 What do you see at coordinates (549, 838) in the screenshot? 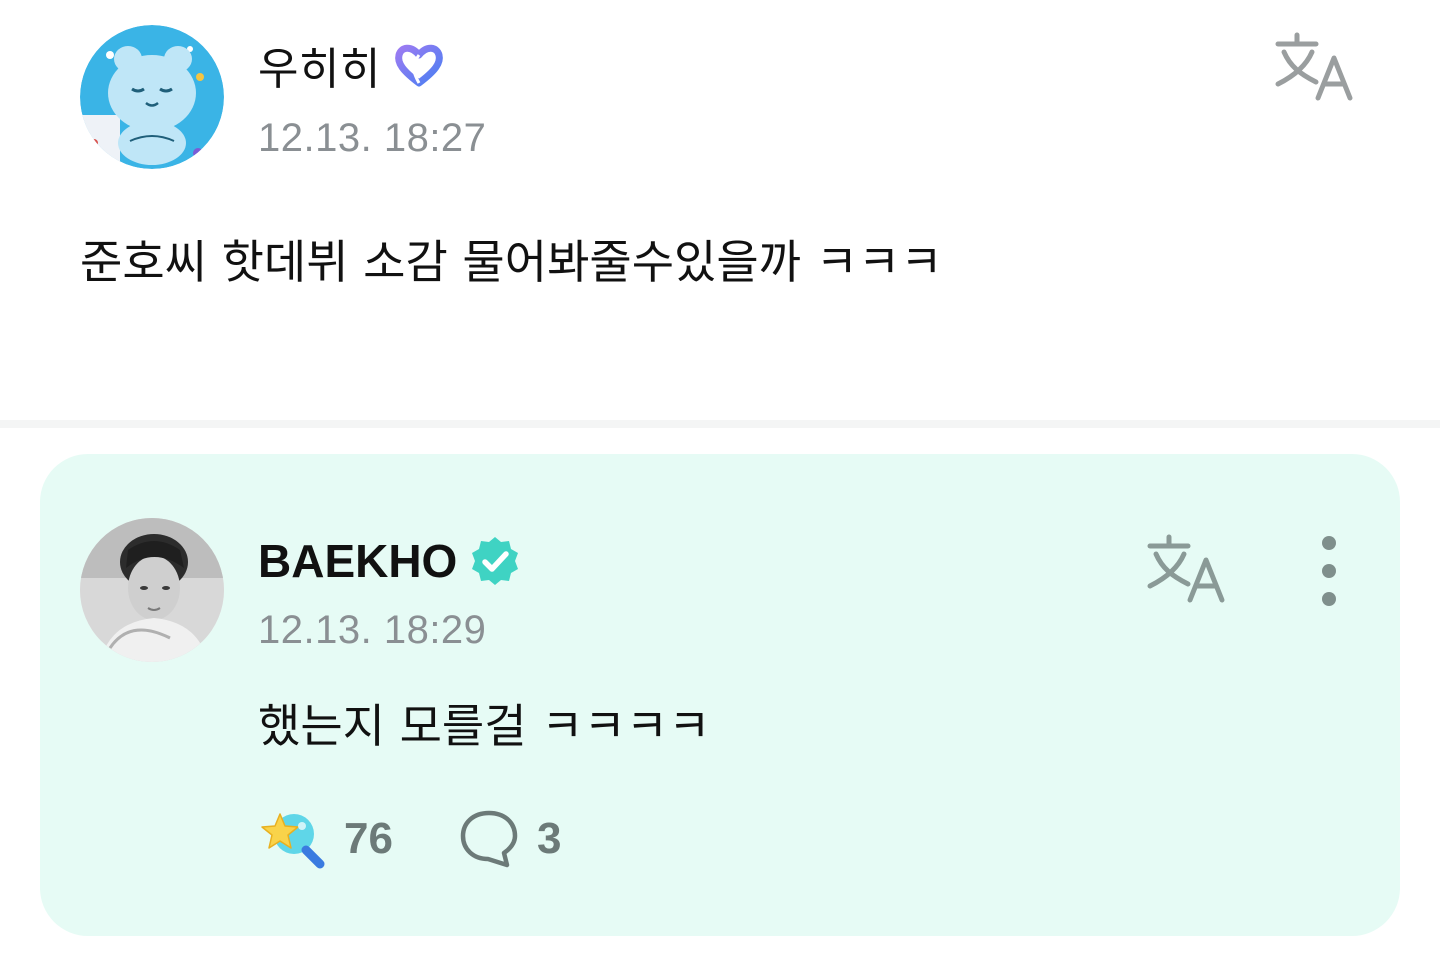
I see `comment-count: 3` at bounding box center [549, 838].